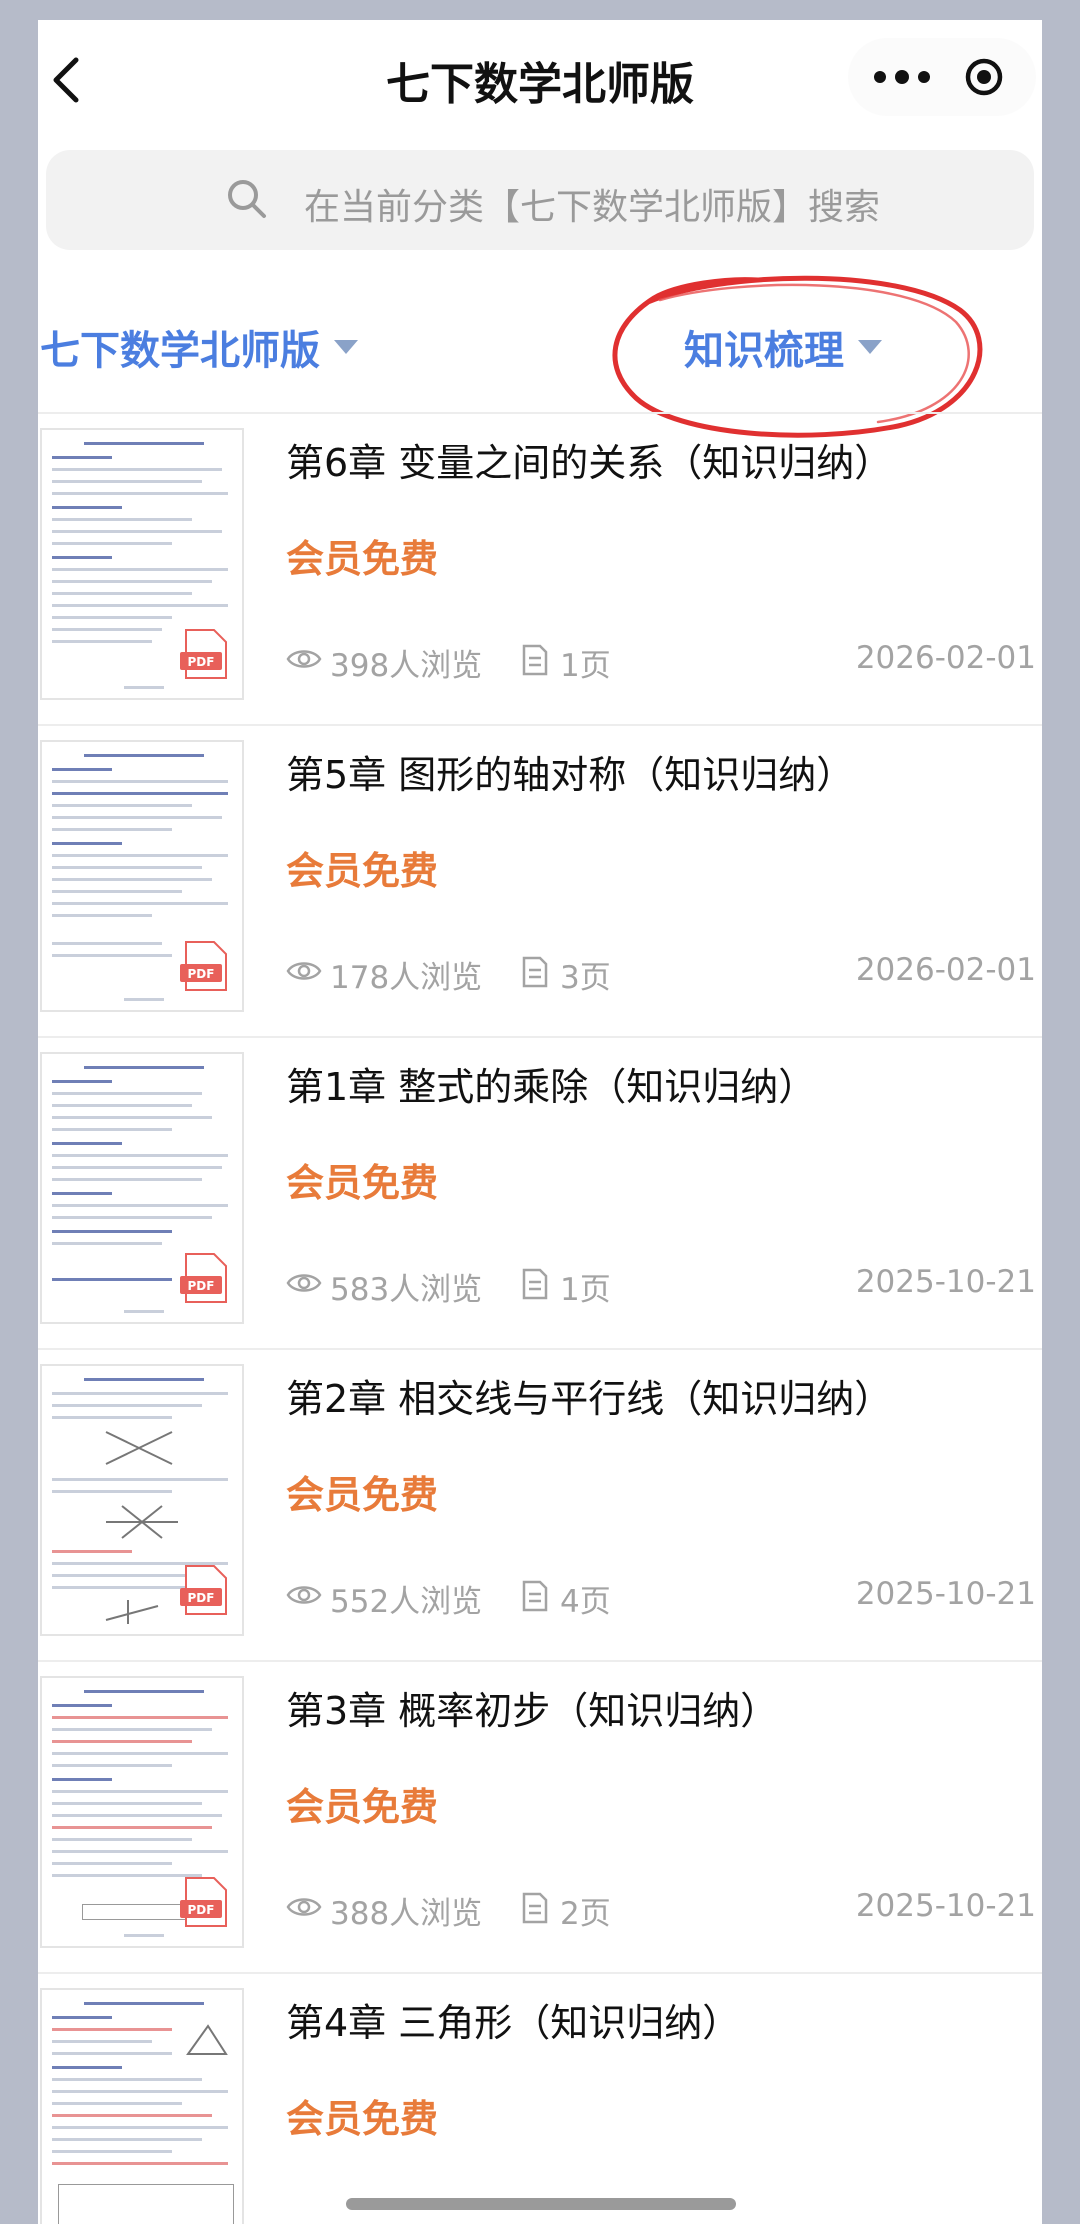 The width and height of the screenshot is (1080, 2224). I want to click on caret-down-icon, so click(346, 347).